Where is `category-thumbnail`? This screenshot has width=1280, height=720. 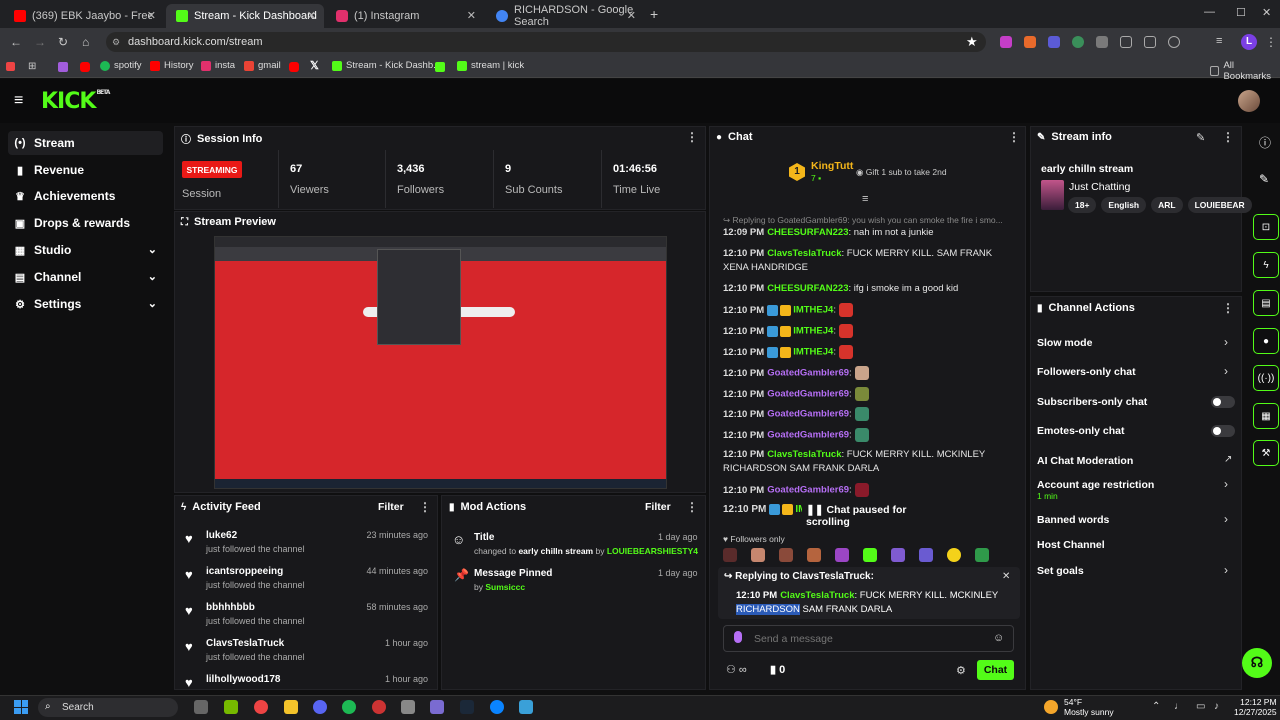 category-thumbnail is located at coordinates (1052, 195).